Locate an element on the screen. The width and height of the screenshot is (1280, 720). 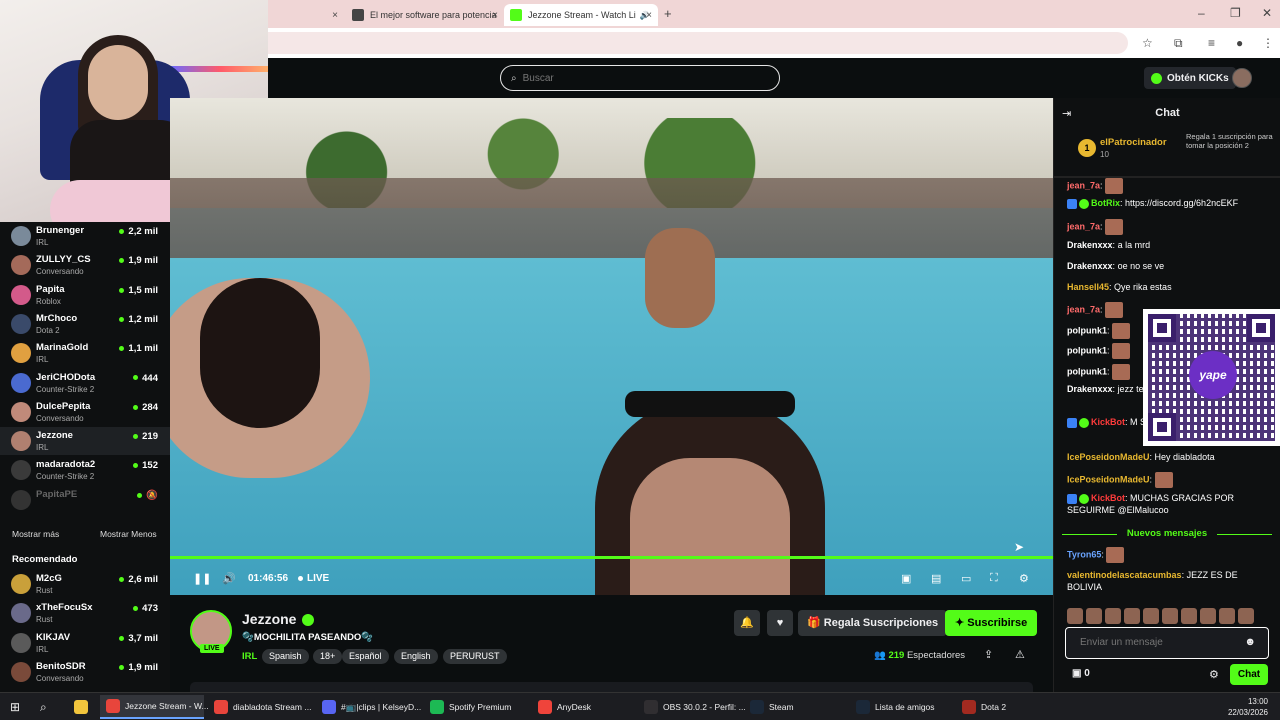
media-icon: ≡ is located at coordinates (1211, 43).